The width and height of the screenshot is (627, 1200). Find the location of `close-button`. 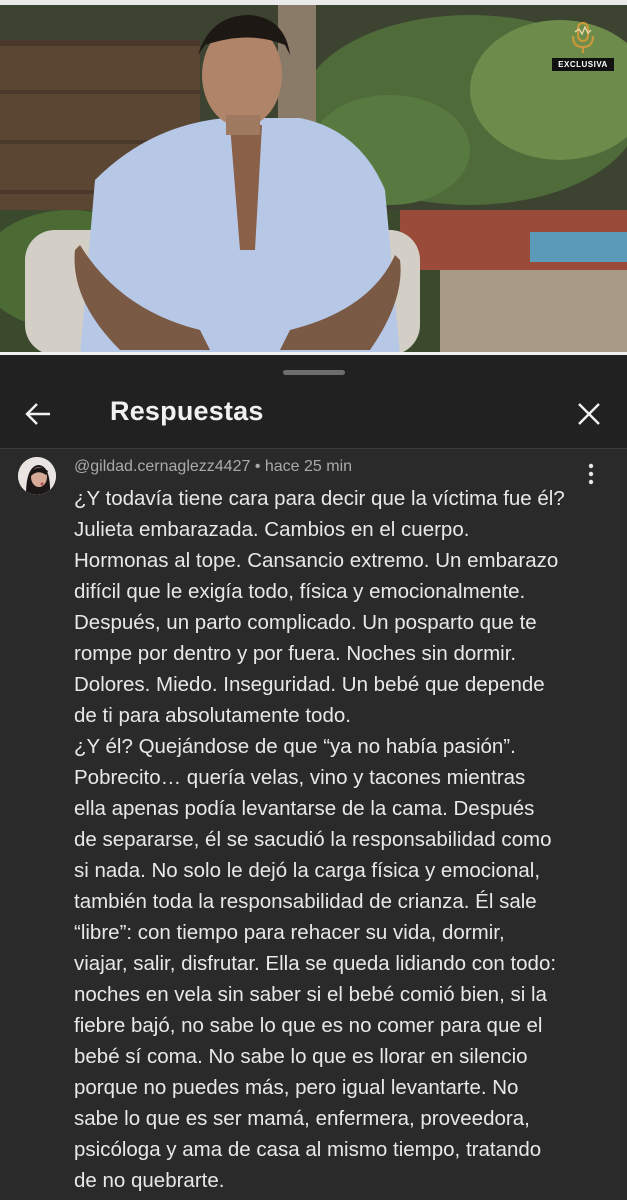

close-button is located at coordinates (589, 414).